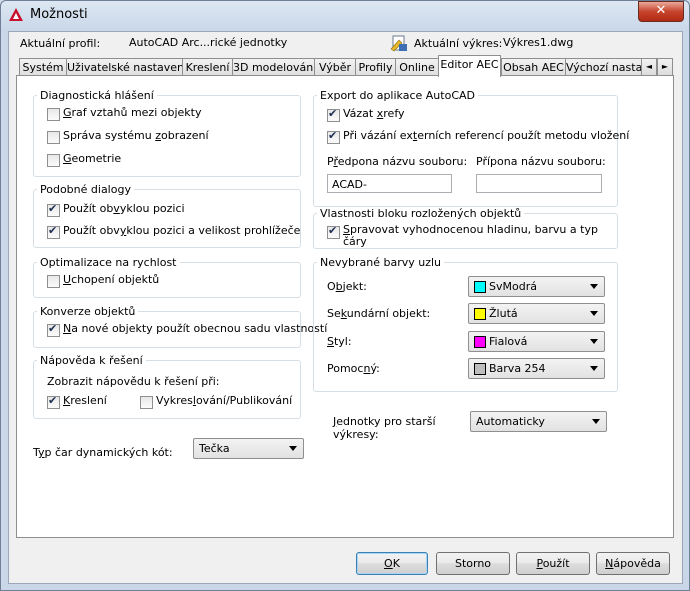 This screenshot has width=690, height=591. I want to click on color-value: Žlutá, so click(503, 313).